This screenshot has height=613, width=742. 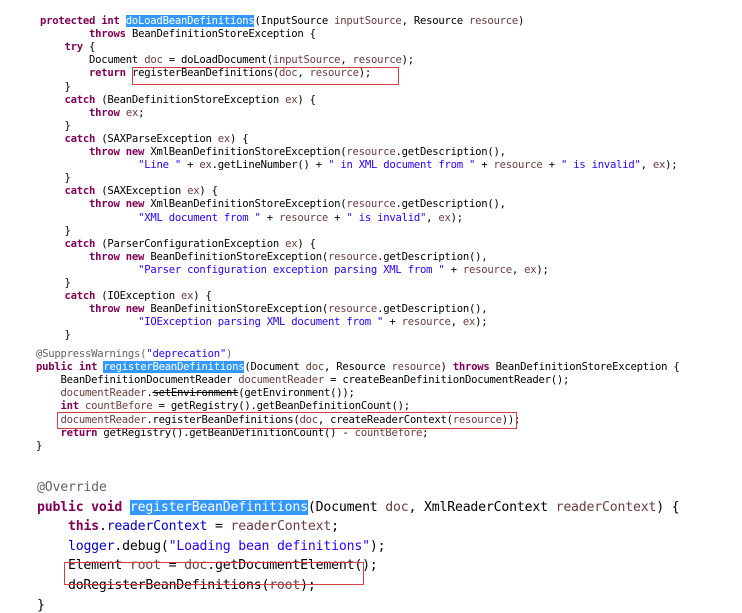 What do you see at coordinates (226, 432) in the screenshot?
I see `code-token: getRegistry().getBeanDefinitionCount() -` at bounding box center [226, 432].